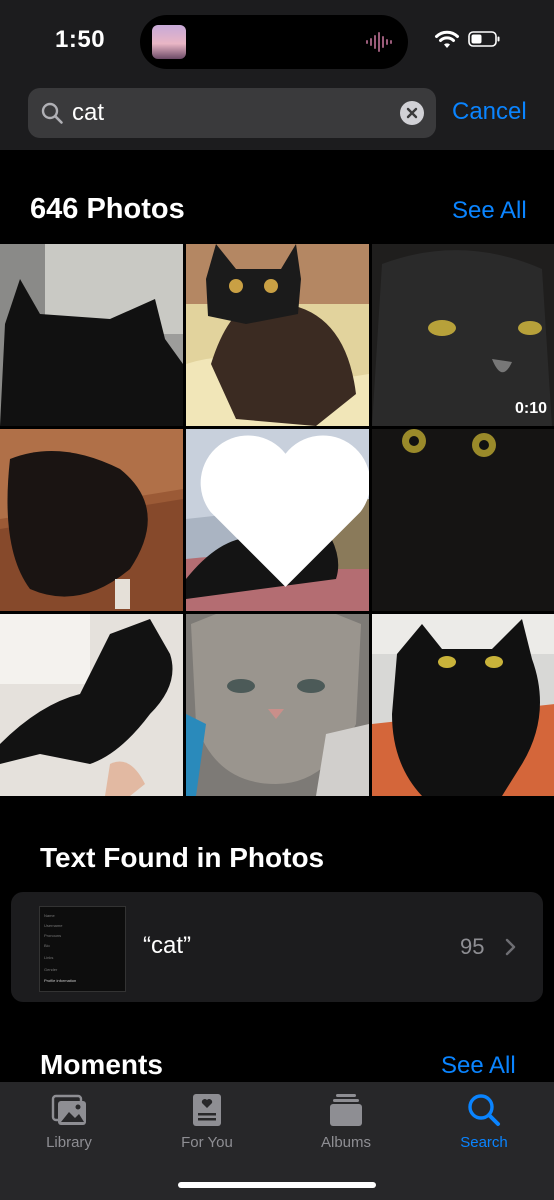  Describe the element at coordinates (53, 935) in the screenshot. I see `thumb-text: Pronouns` at that location.